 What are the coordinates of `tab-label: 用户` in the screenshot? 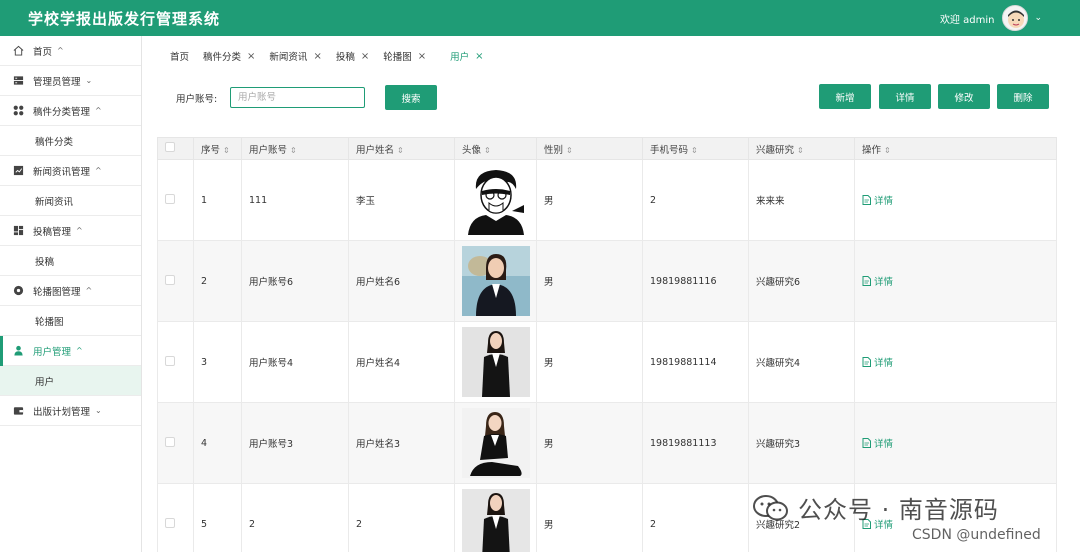 It's located at (460, 57).